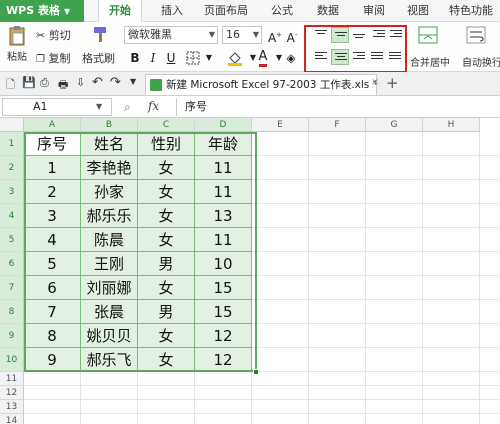  What do you see at coordinates (10, 85) in the screenshot?
I see `new-icon: 🗋` at bounding box center [10, 85].